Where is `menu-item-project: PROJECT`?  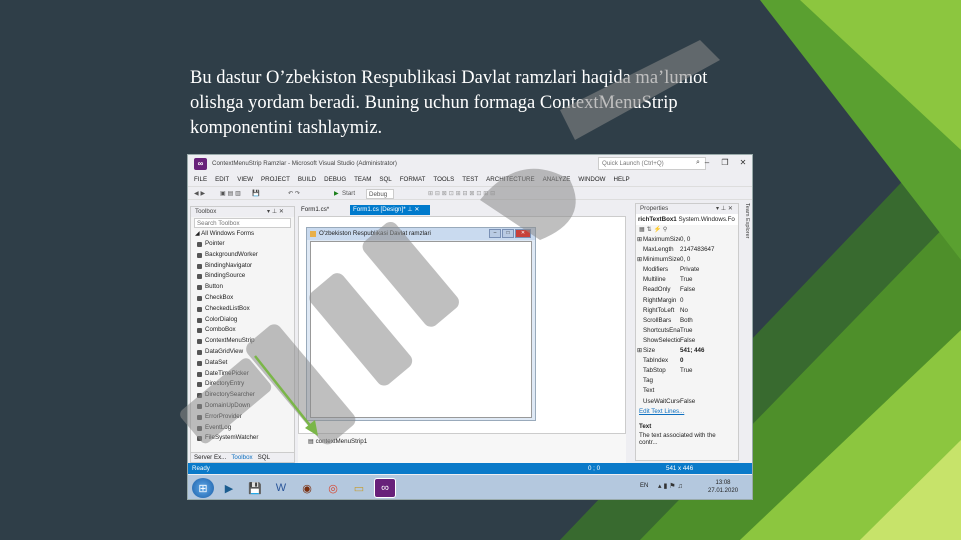 menu-item-project: PROJECT is located at coordinates (275, 179).